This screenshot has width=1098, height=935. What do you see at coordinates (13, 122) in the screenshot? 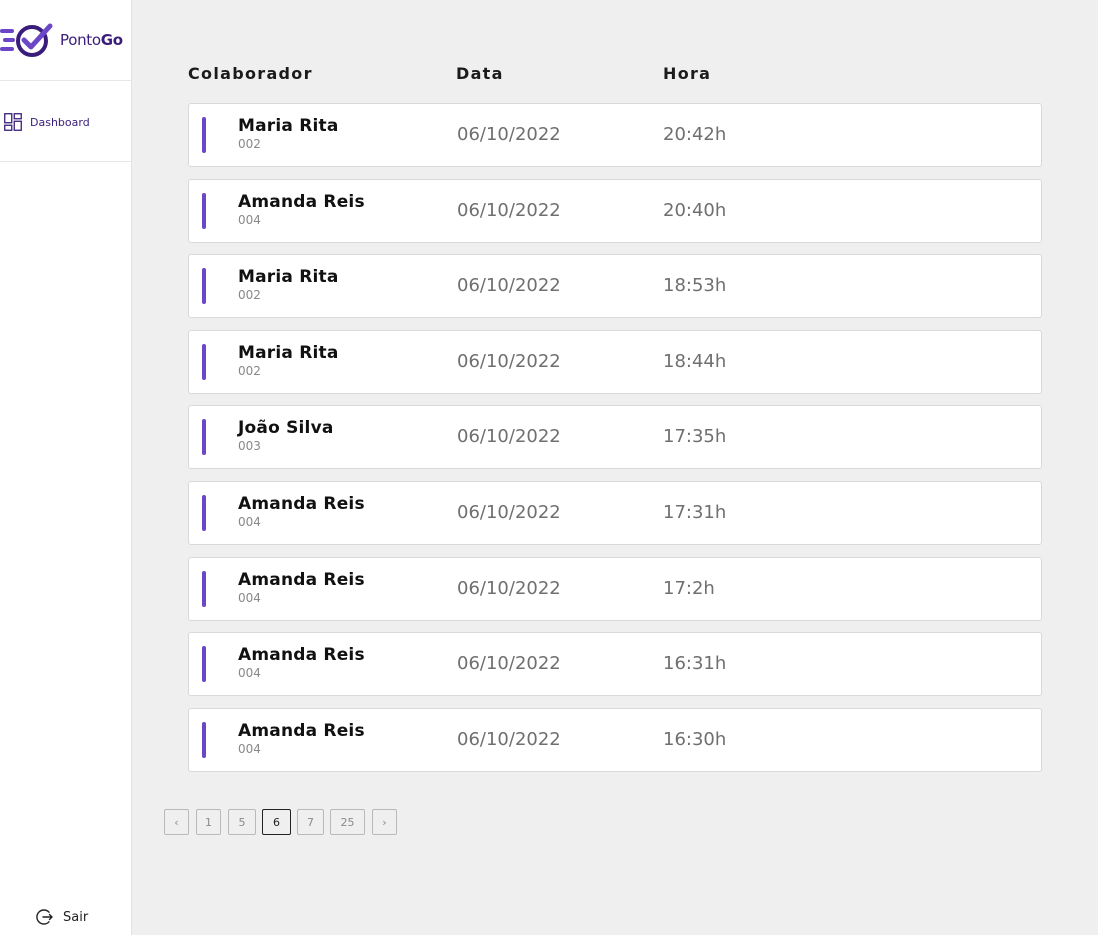
I see `dashboard-grid-icon` at bounding box center [13, 122].